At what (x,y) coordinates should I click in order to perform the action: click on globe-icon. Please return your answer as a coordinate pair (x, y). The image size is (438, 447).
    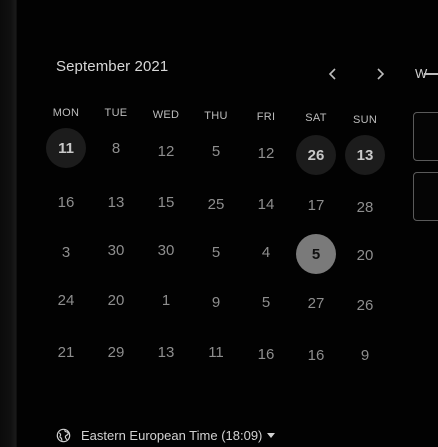
    Looking at the image, I should click on (63, 435).